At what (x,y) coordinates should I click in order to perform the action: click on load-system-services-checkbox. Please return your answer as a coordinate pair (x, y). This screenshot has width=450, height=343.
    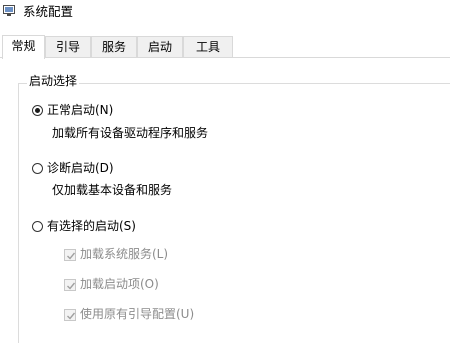
    Looking at the image, I should click on (70, 255).